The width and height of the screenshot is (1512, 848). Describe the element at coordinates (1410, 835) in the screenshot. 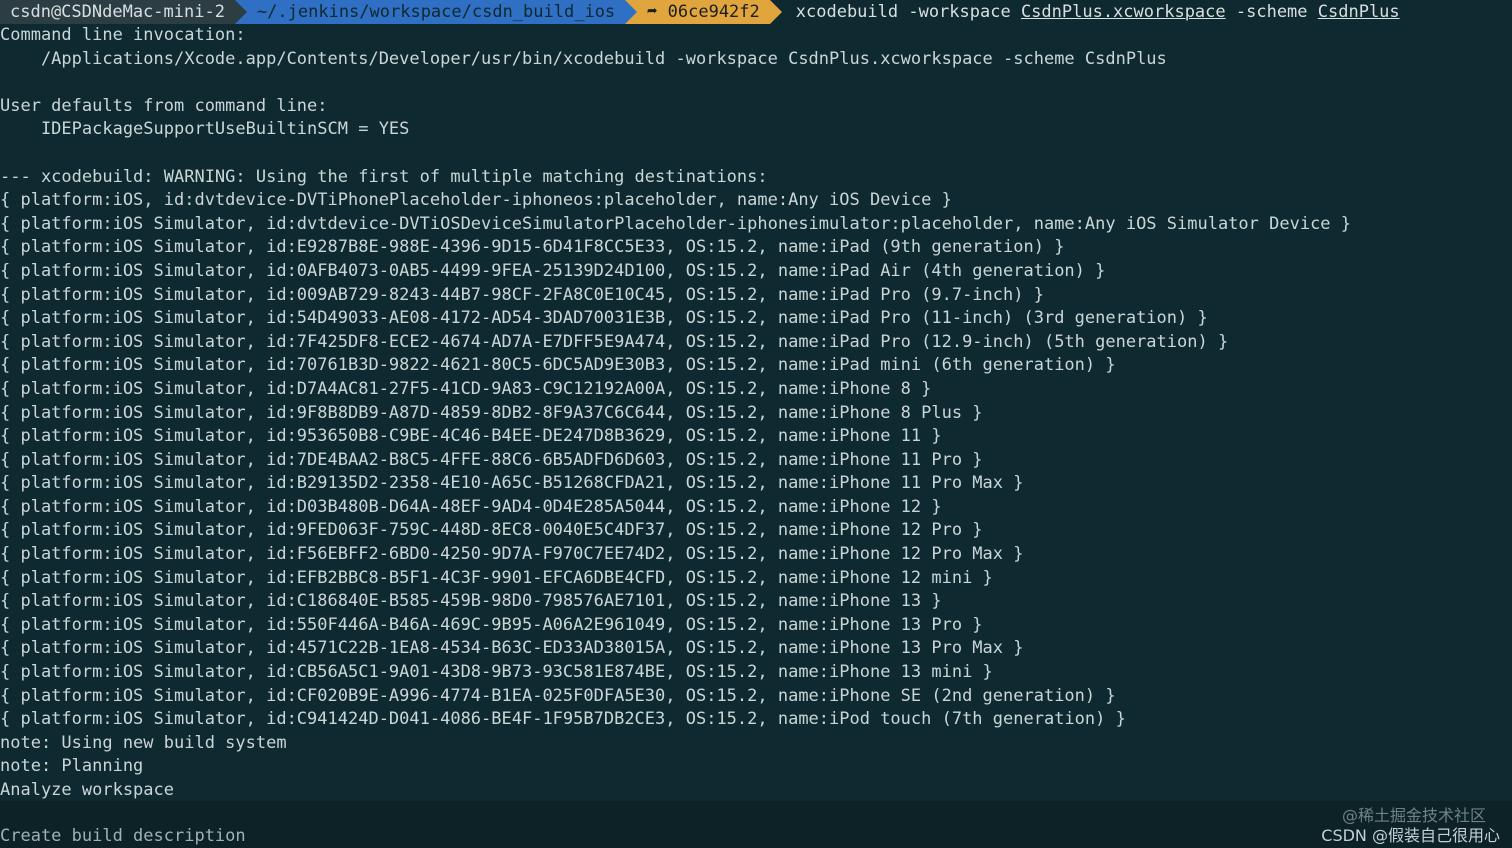

I see `watermark-csdn: CSDN @假装自己很用心` at that location.